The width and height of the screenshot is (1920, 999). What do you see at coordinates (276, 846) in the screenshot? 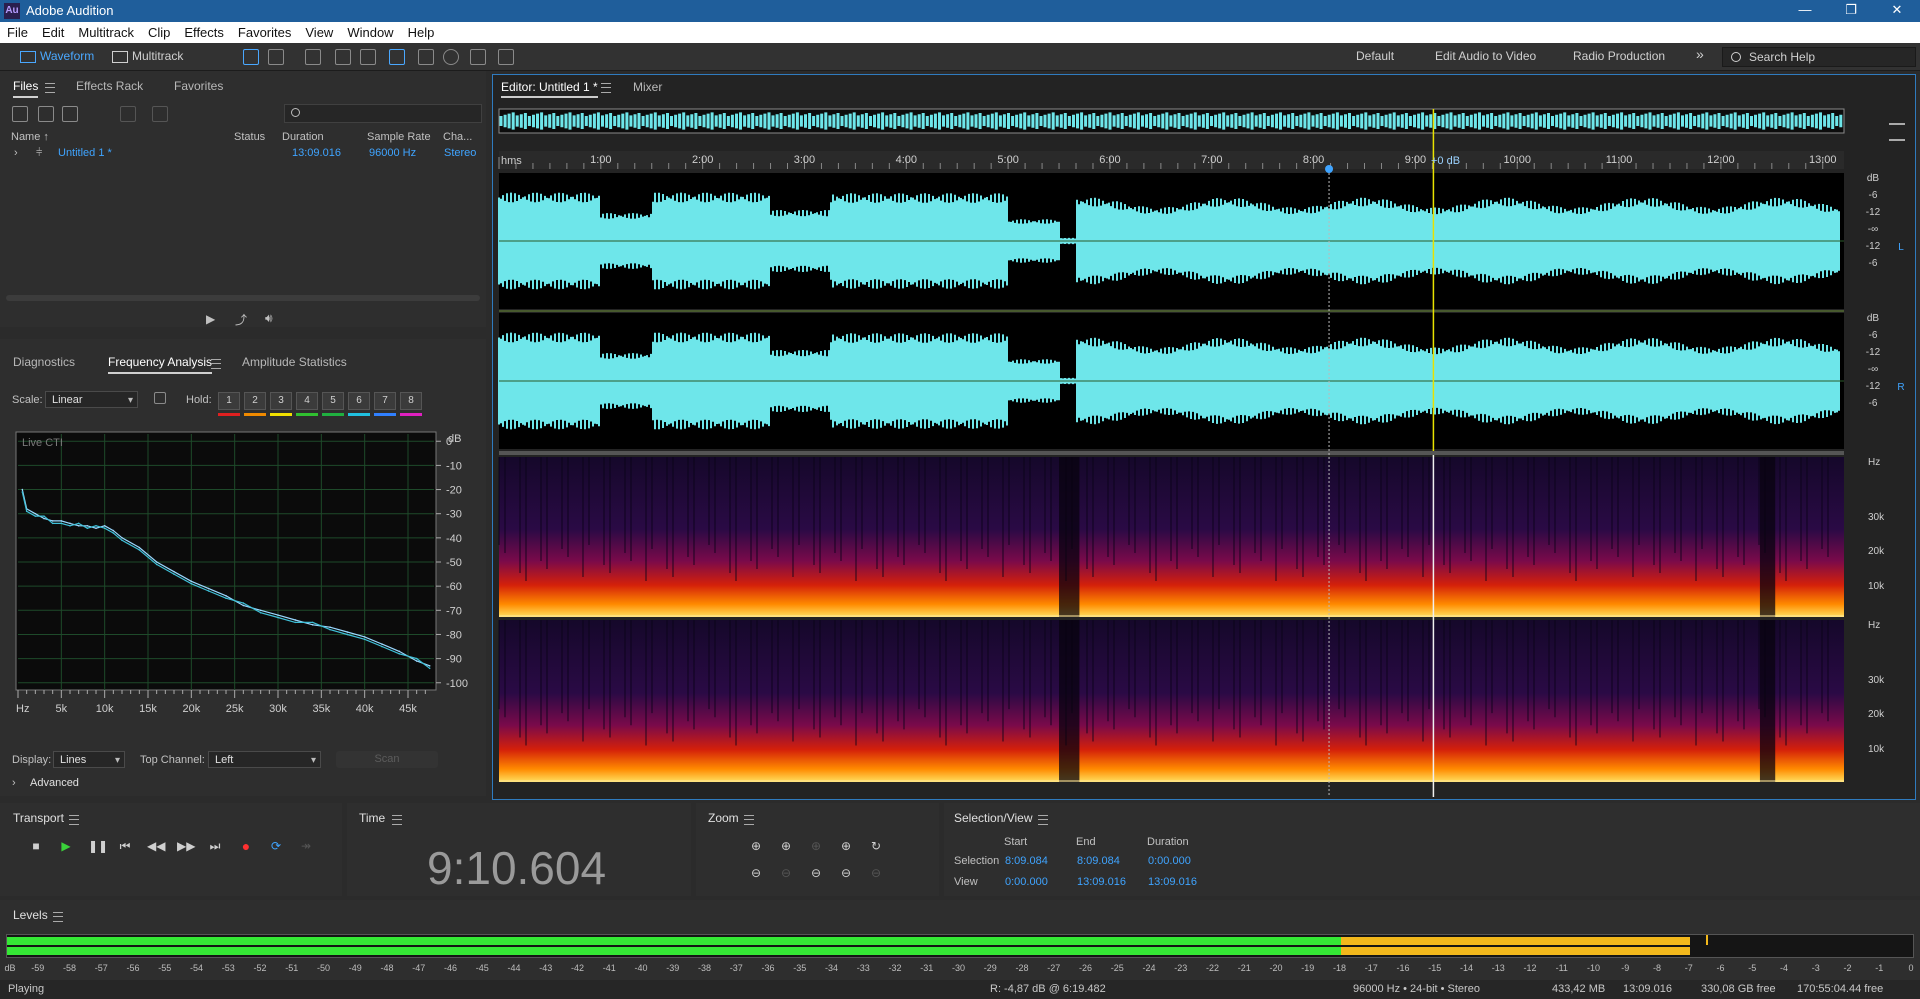
I see `loop-playback-icon: ⟳` at bounding box center [276, 846].